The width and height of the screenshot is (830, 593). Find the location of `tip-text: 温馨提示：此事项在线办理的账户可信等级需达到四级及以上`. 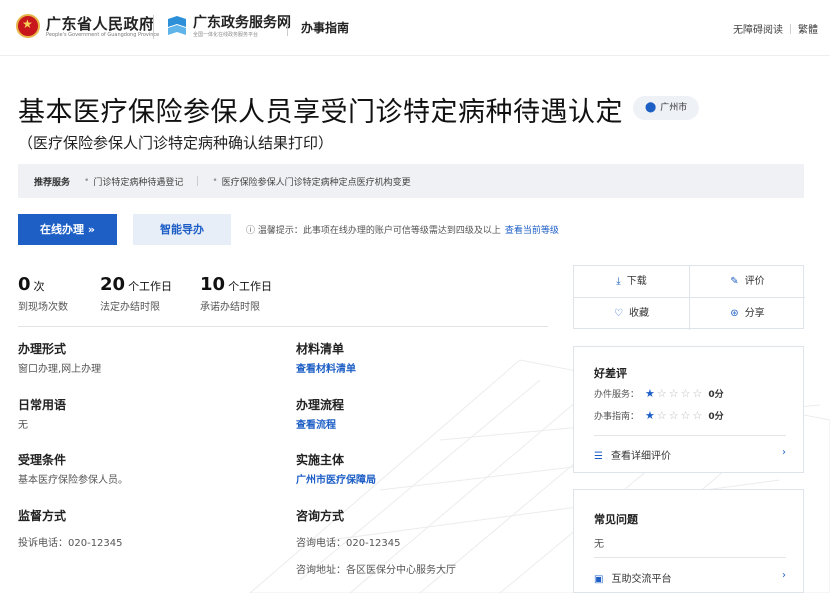

tip-text: 温馨提示：此事项在线办理的账户可信等级需达到四级及以上 is located at coordinates (379, 231).